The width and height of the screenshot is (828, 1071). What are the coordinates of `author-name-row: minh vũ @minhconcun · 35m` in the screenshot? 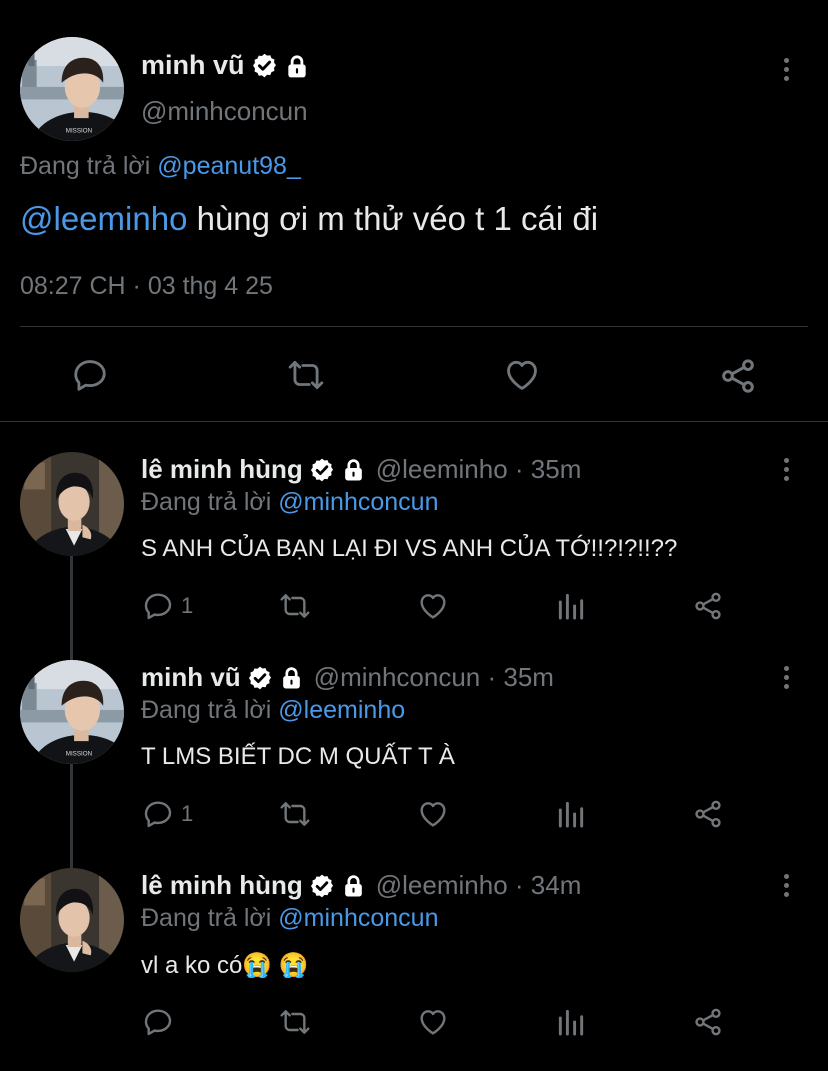 It's located at (347, 677).